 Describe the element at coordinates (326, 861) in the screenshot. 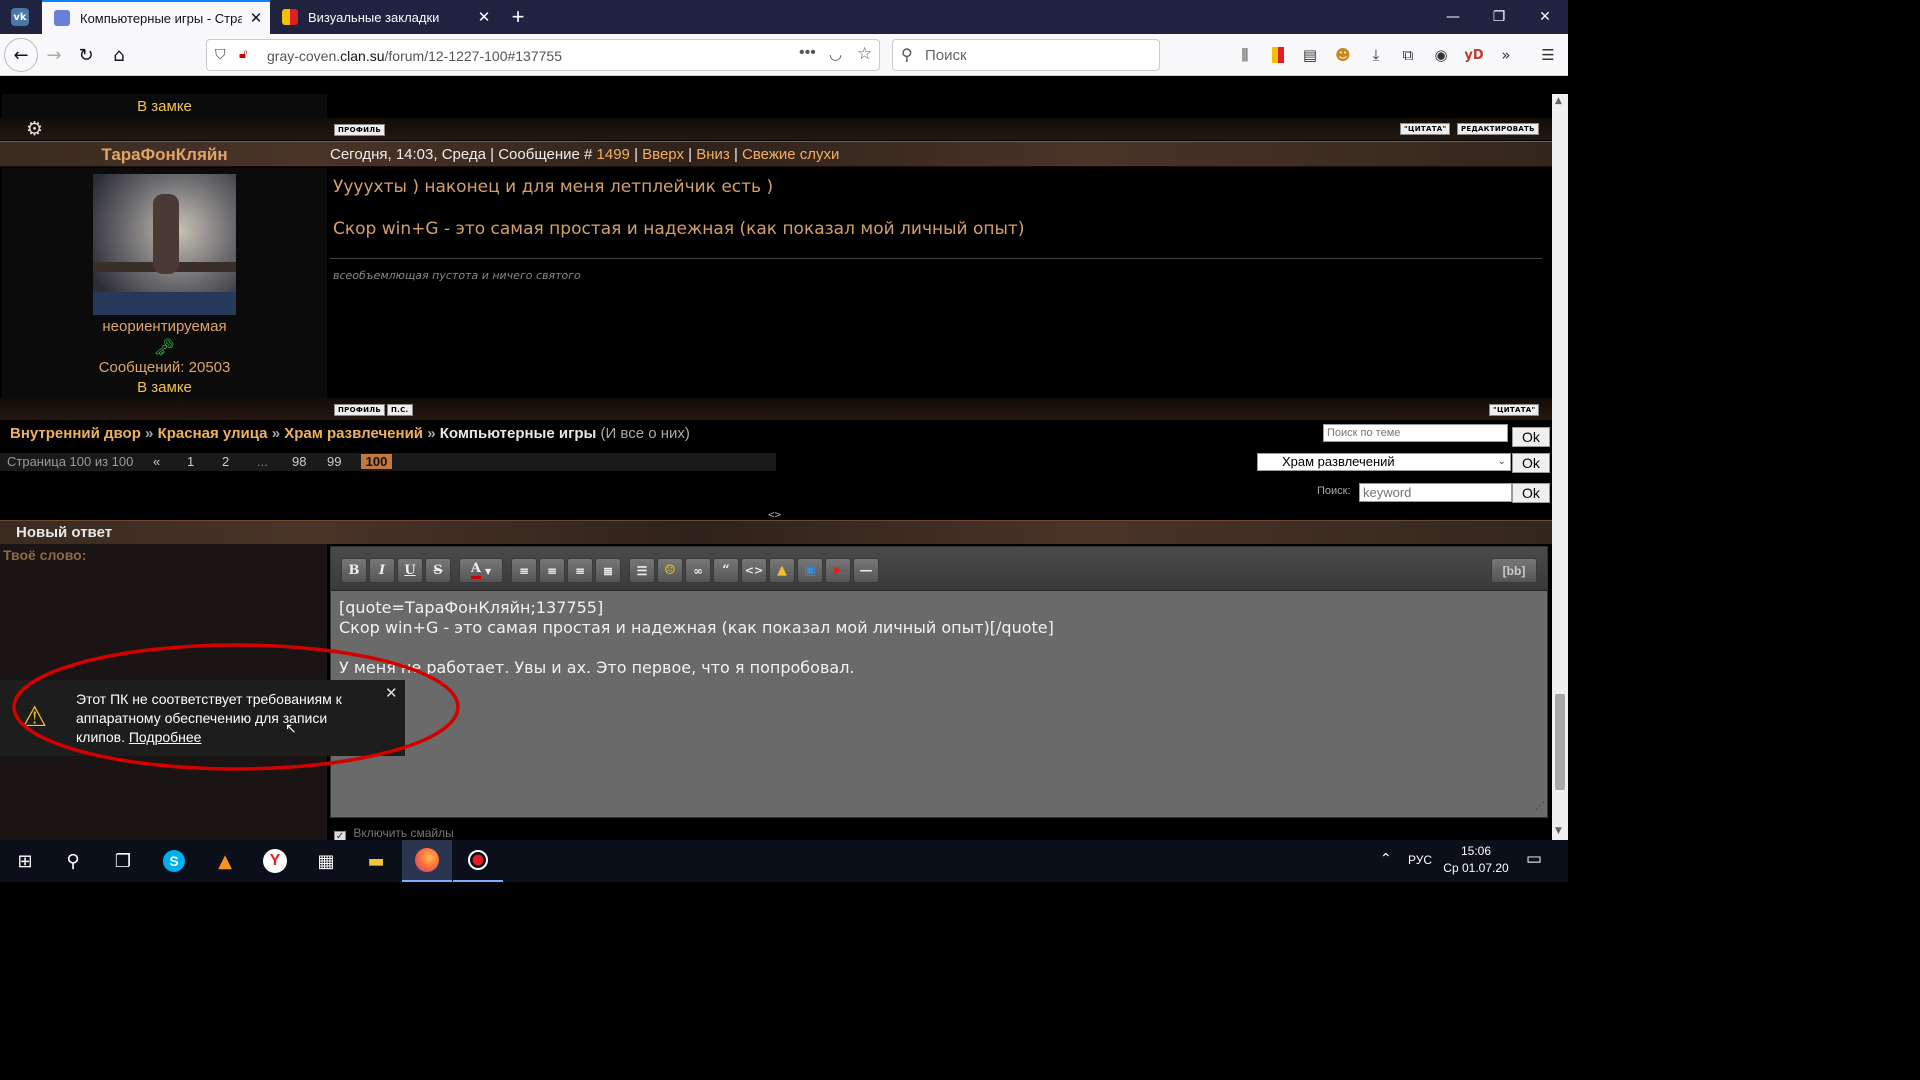

I see `calculator-button: ▦` at that location.